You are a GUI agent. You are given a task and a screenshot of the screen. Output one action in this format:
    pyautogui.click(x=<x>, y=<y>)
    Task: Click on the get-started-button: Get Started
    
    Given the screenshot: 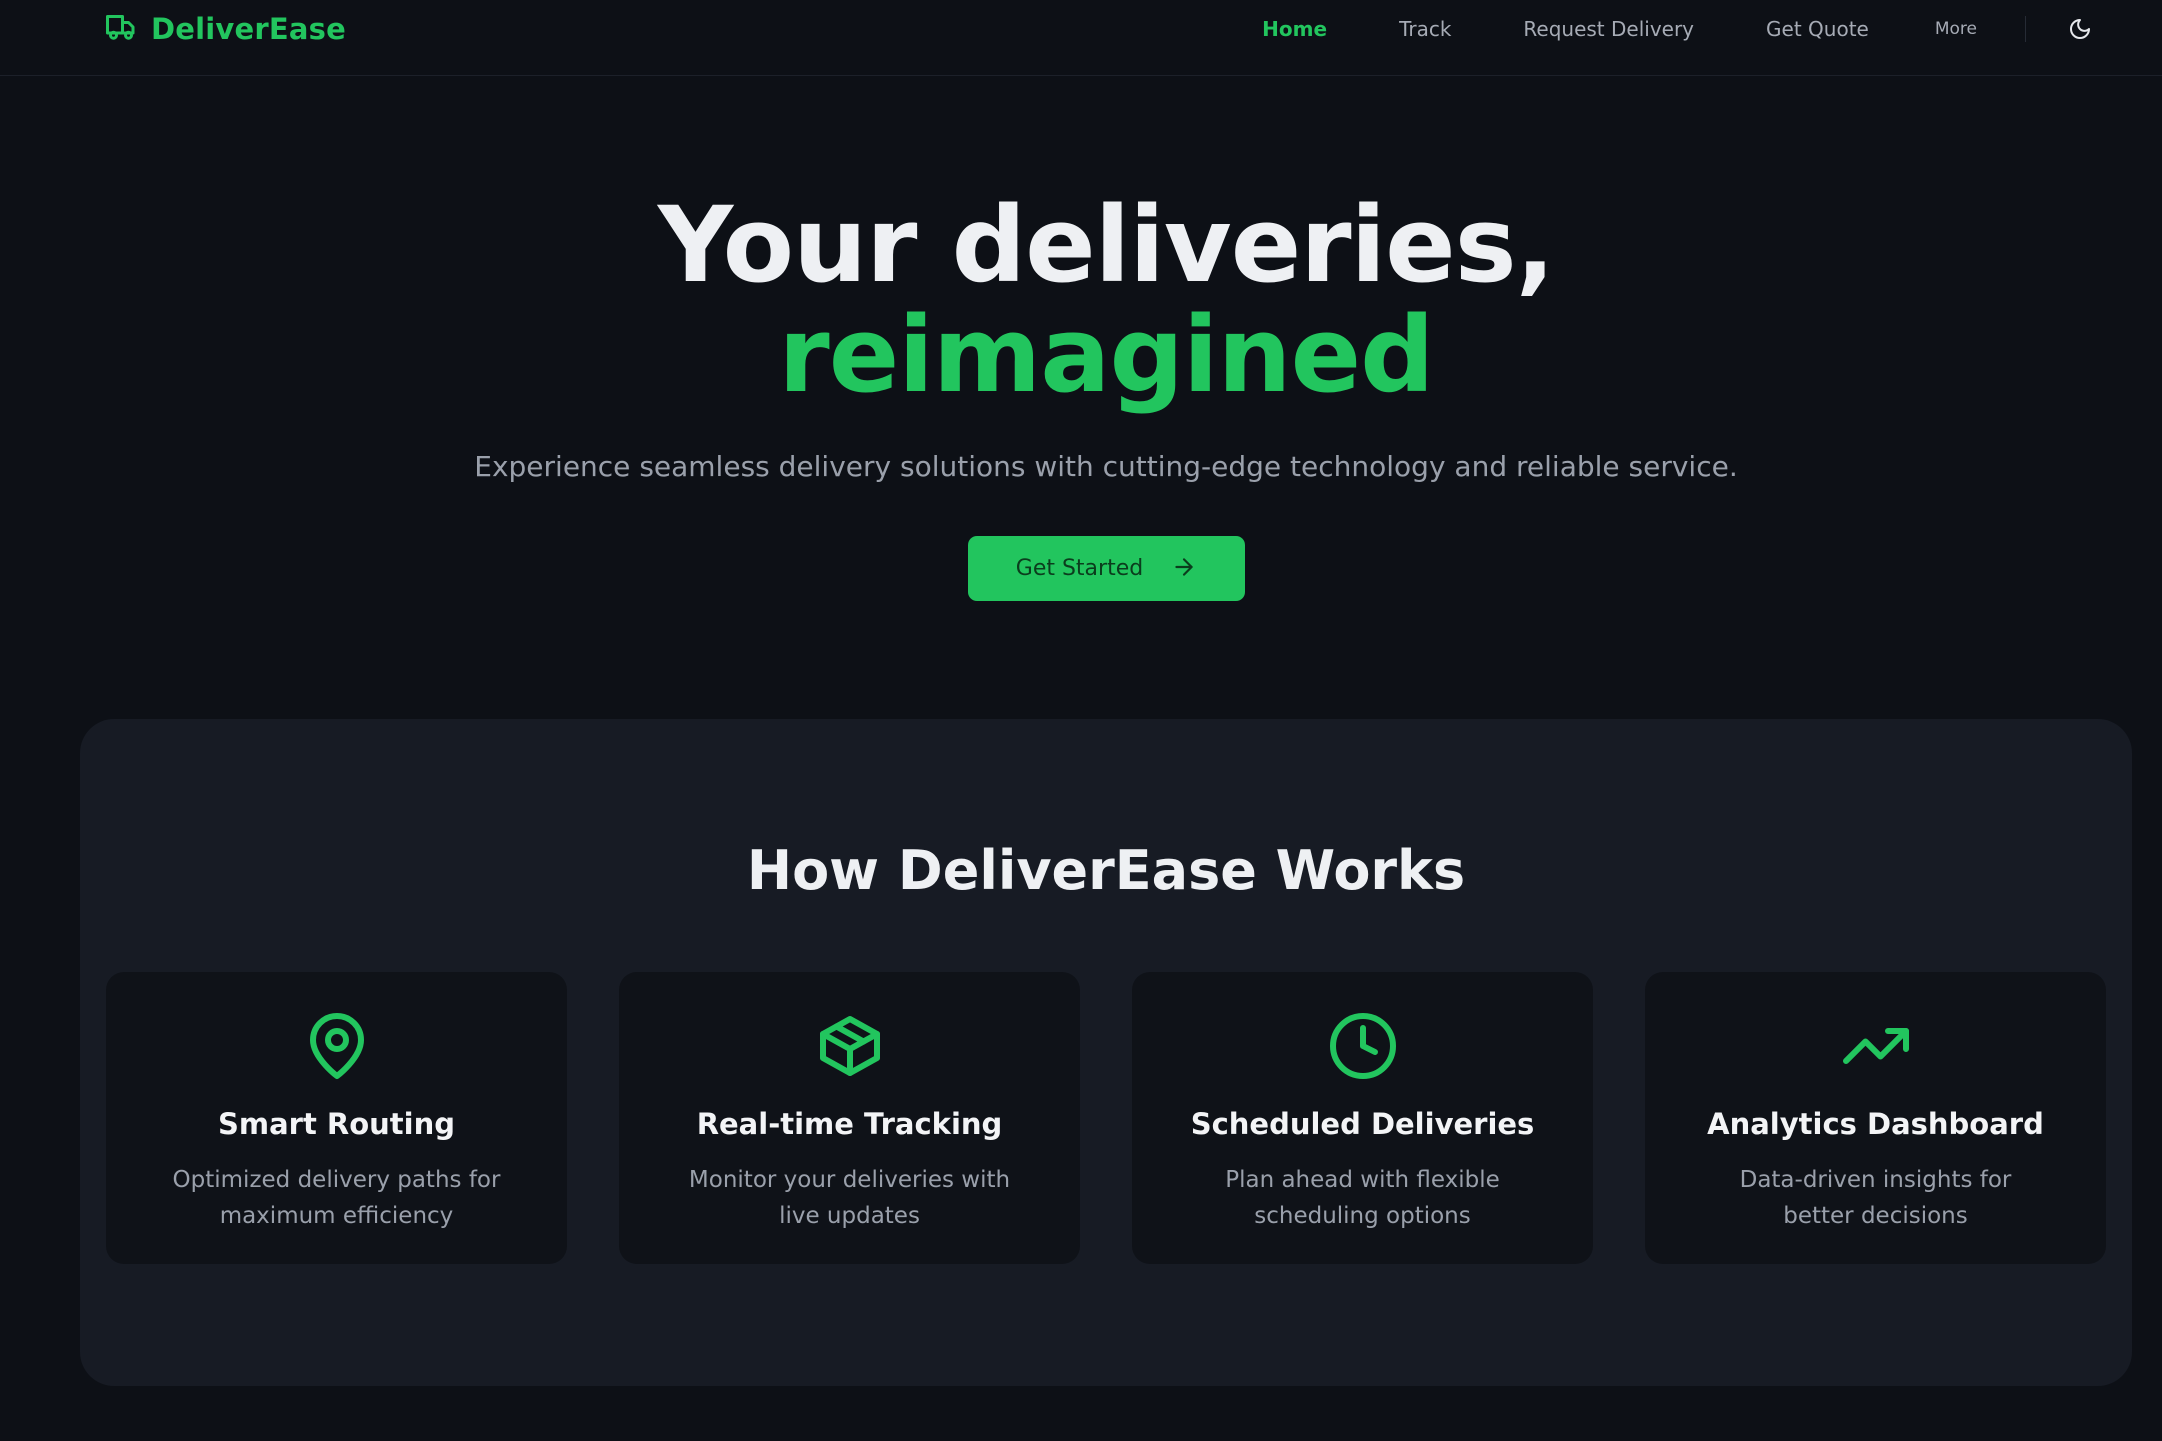 What is the action you would take?
    pyautogui.click(x=1106, y=568)
    